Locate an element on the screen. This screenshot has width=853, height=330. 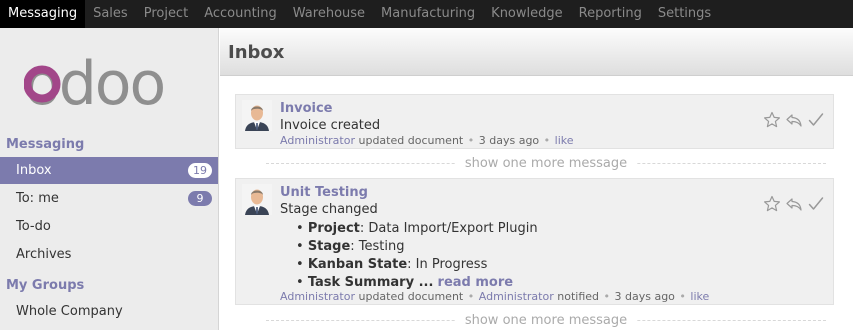
menu-knowledge: Knowledge is located at coordinates (526, 14).